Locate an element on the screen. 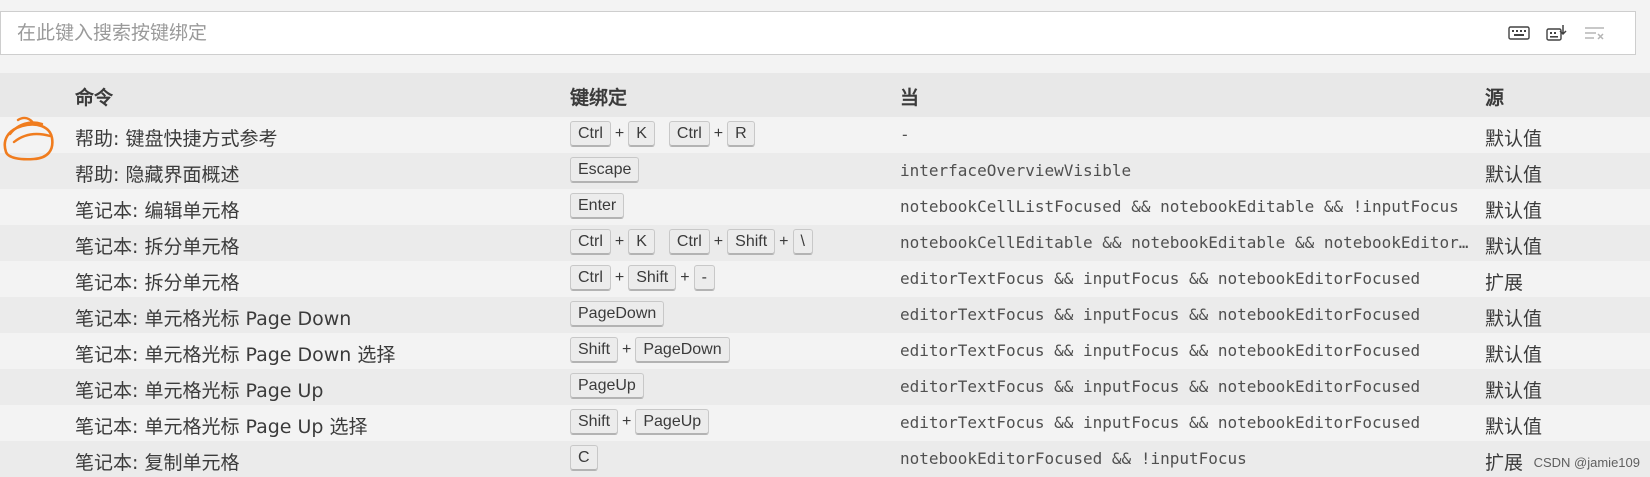  keybinding-cell: Ctrl+KCtrl+Shift+\ is located at coordinates (691, 242).